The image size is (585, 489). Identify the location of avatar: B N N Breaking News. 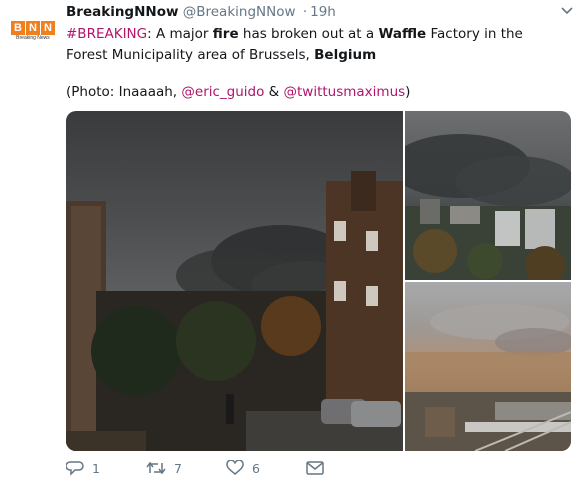
(33, 31).